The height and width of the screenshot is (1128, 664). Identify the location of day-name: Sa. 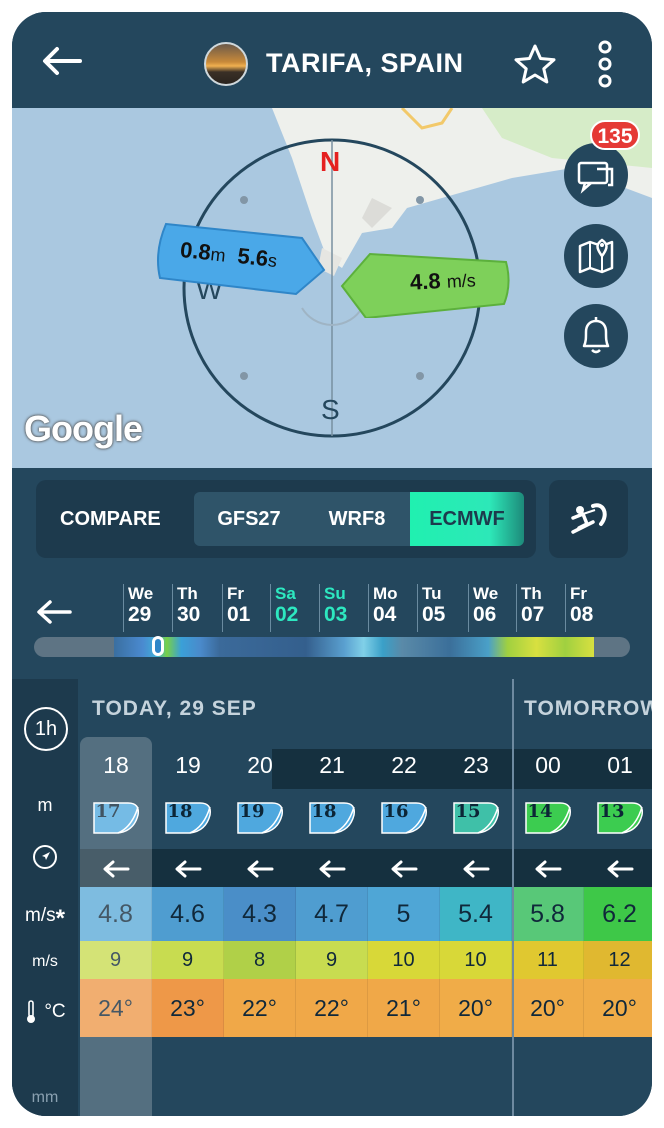
(285, 593).